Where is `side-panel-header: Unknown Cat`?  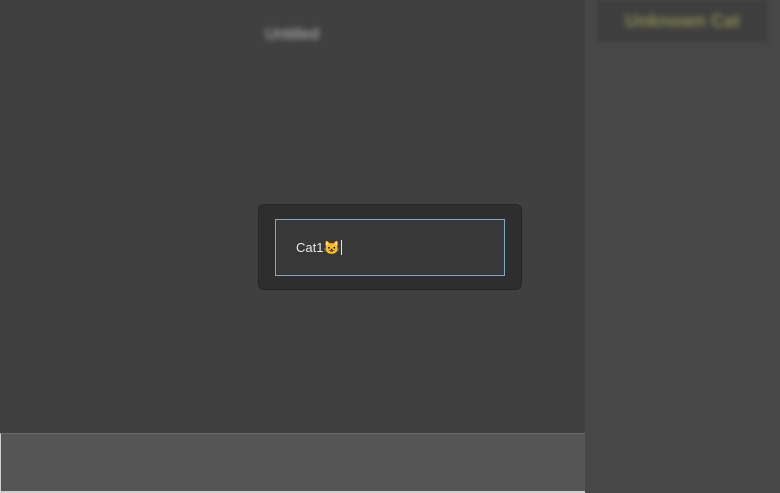
side-panel-header: Unknown Cat is located at coordinates (682, 21).